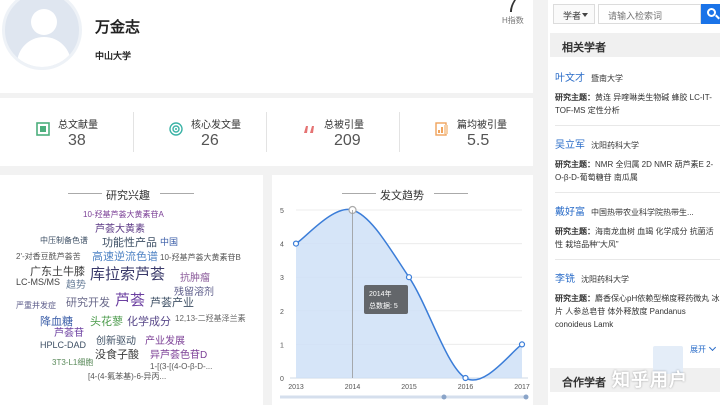 The height and width of the screenshot is (405, 720). Describe the element at coordinates (120, 230) in the screenshot. I see `cloud-word: 芦荟大黄素` at that location.